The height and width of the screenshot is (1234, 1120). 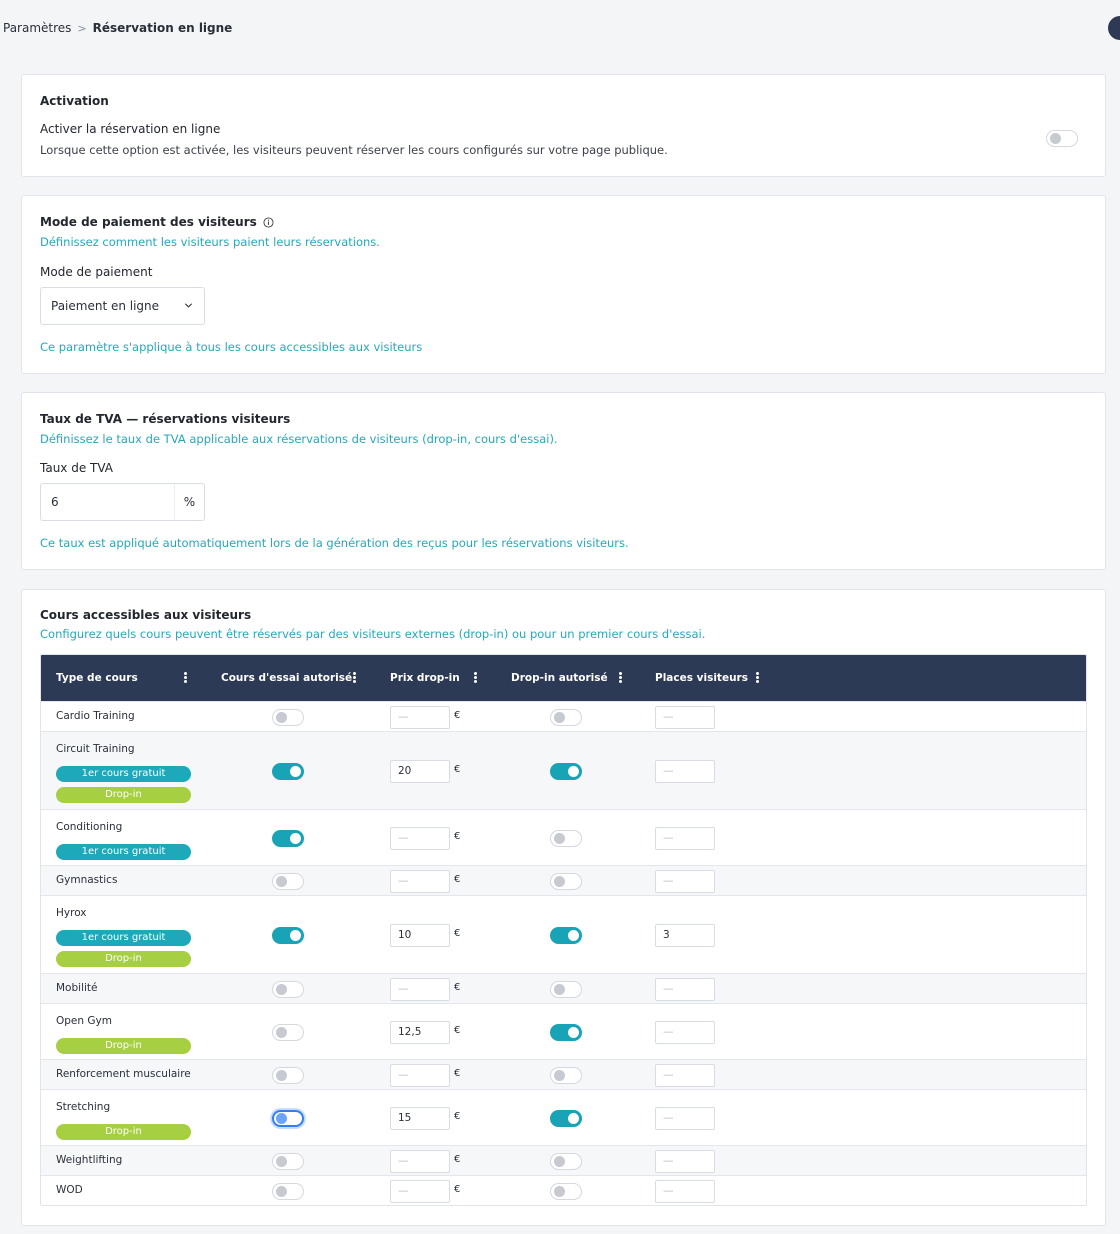 What do you see at coordinates (420, 1118) in the screenshot?
I see `dropin-price-input: 15` at bounding box center [420, 1118].